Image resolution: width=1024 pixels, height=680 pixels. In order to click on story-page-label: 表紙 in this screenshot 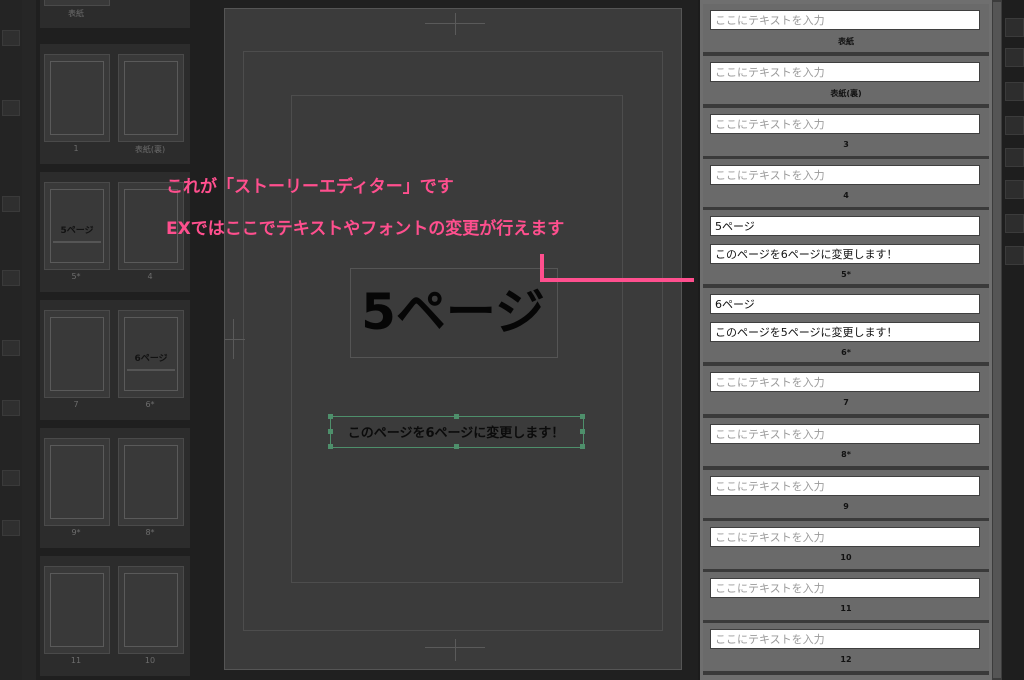, I will do `click(846, 41)`.